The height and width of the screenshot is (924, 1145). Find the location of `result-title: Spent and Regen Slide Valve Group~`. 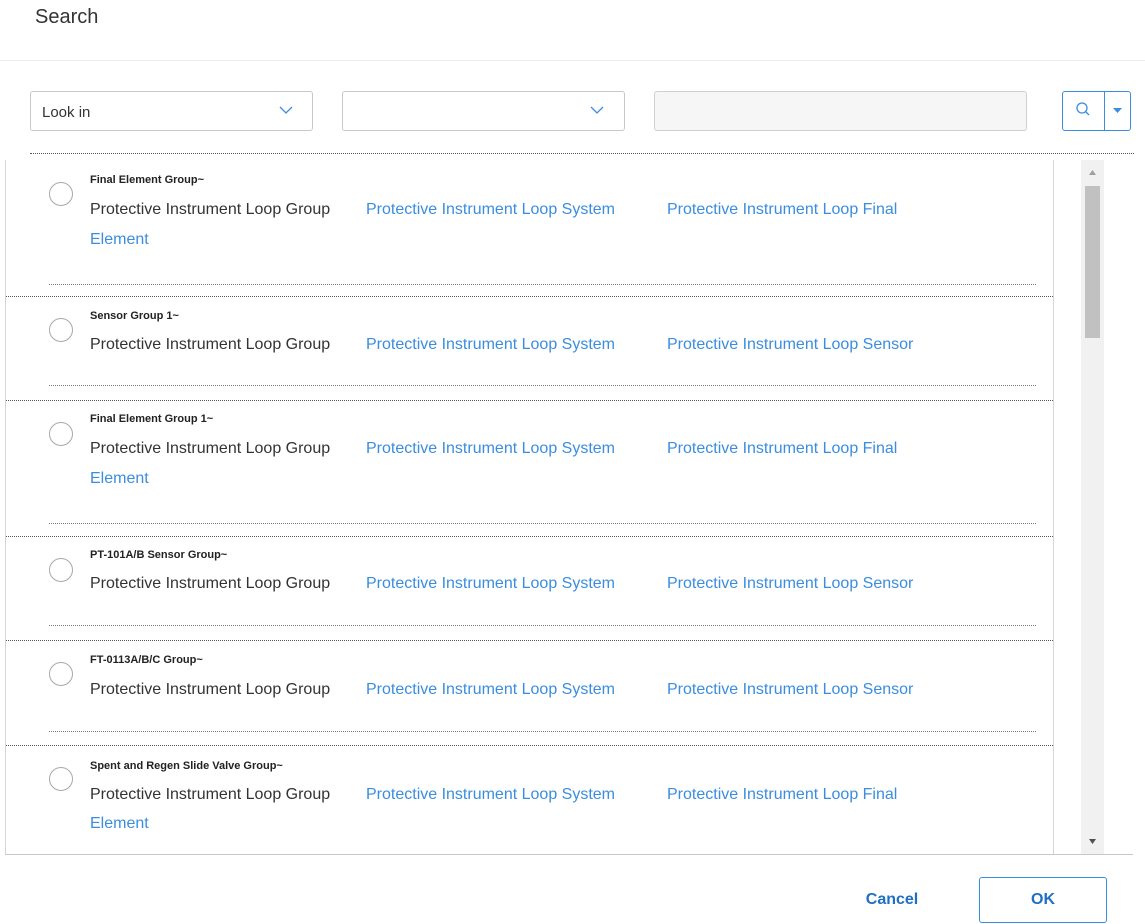

result-title: Spent and Regen Slide Valve Group~ is located at coordinates (186, 766).